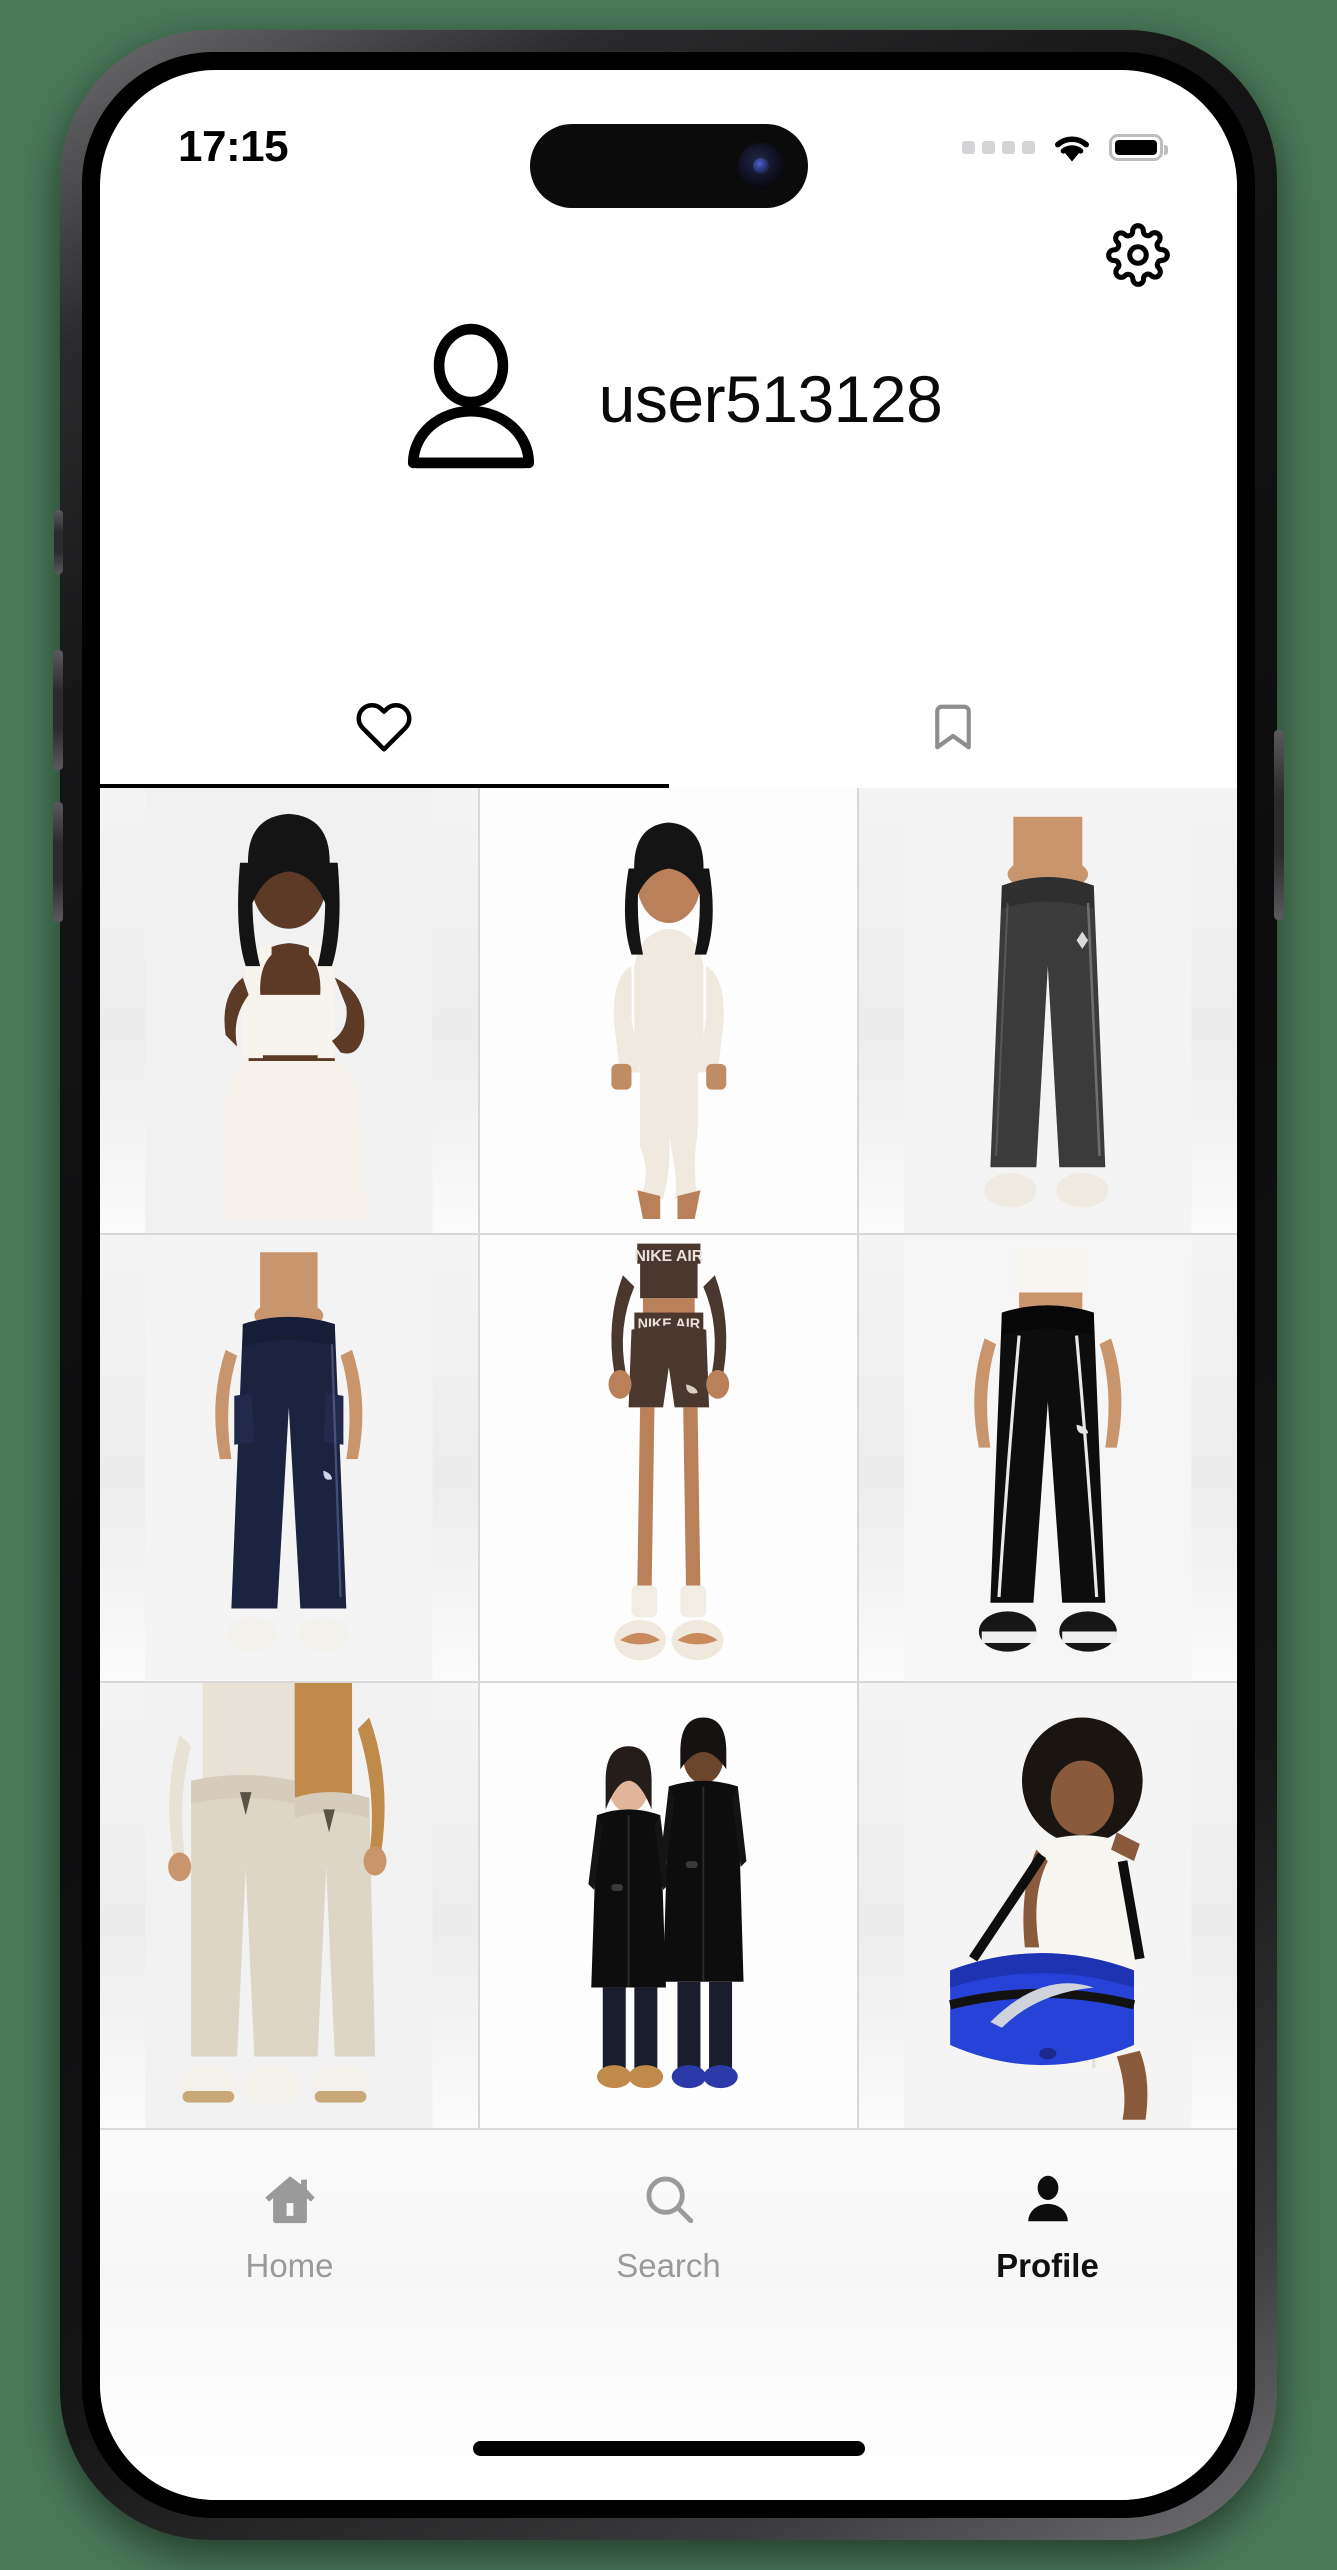  What do you see at coordinates (1048, 2201) in the screenshot?
I see `person-filled-icon` at bounding box center [1048, 2201].